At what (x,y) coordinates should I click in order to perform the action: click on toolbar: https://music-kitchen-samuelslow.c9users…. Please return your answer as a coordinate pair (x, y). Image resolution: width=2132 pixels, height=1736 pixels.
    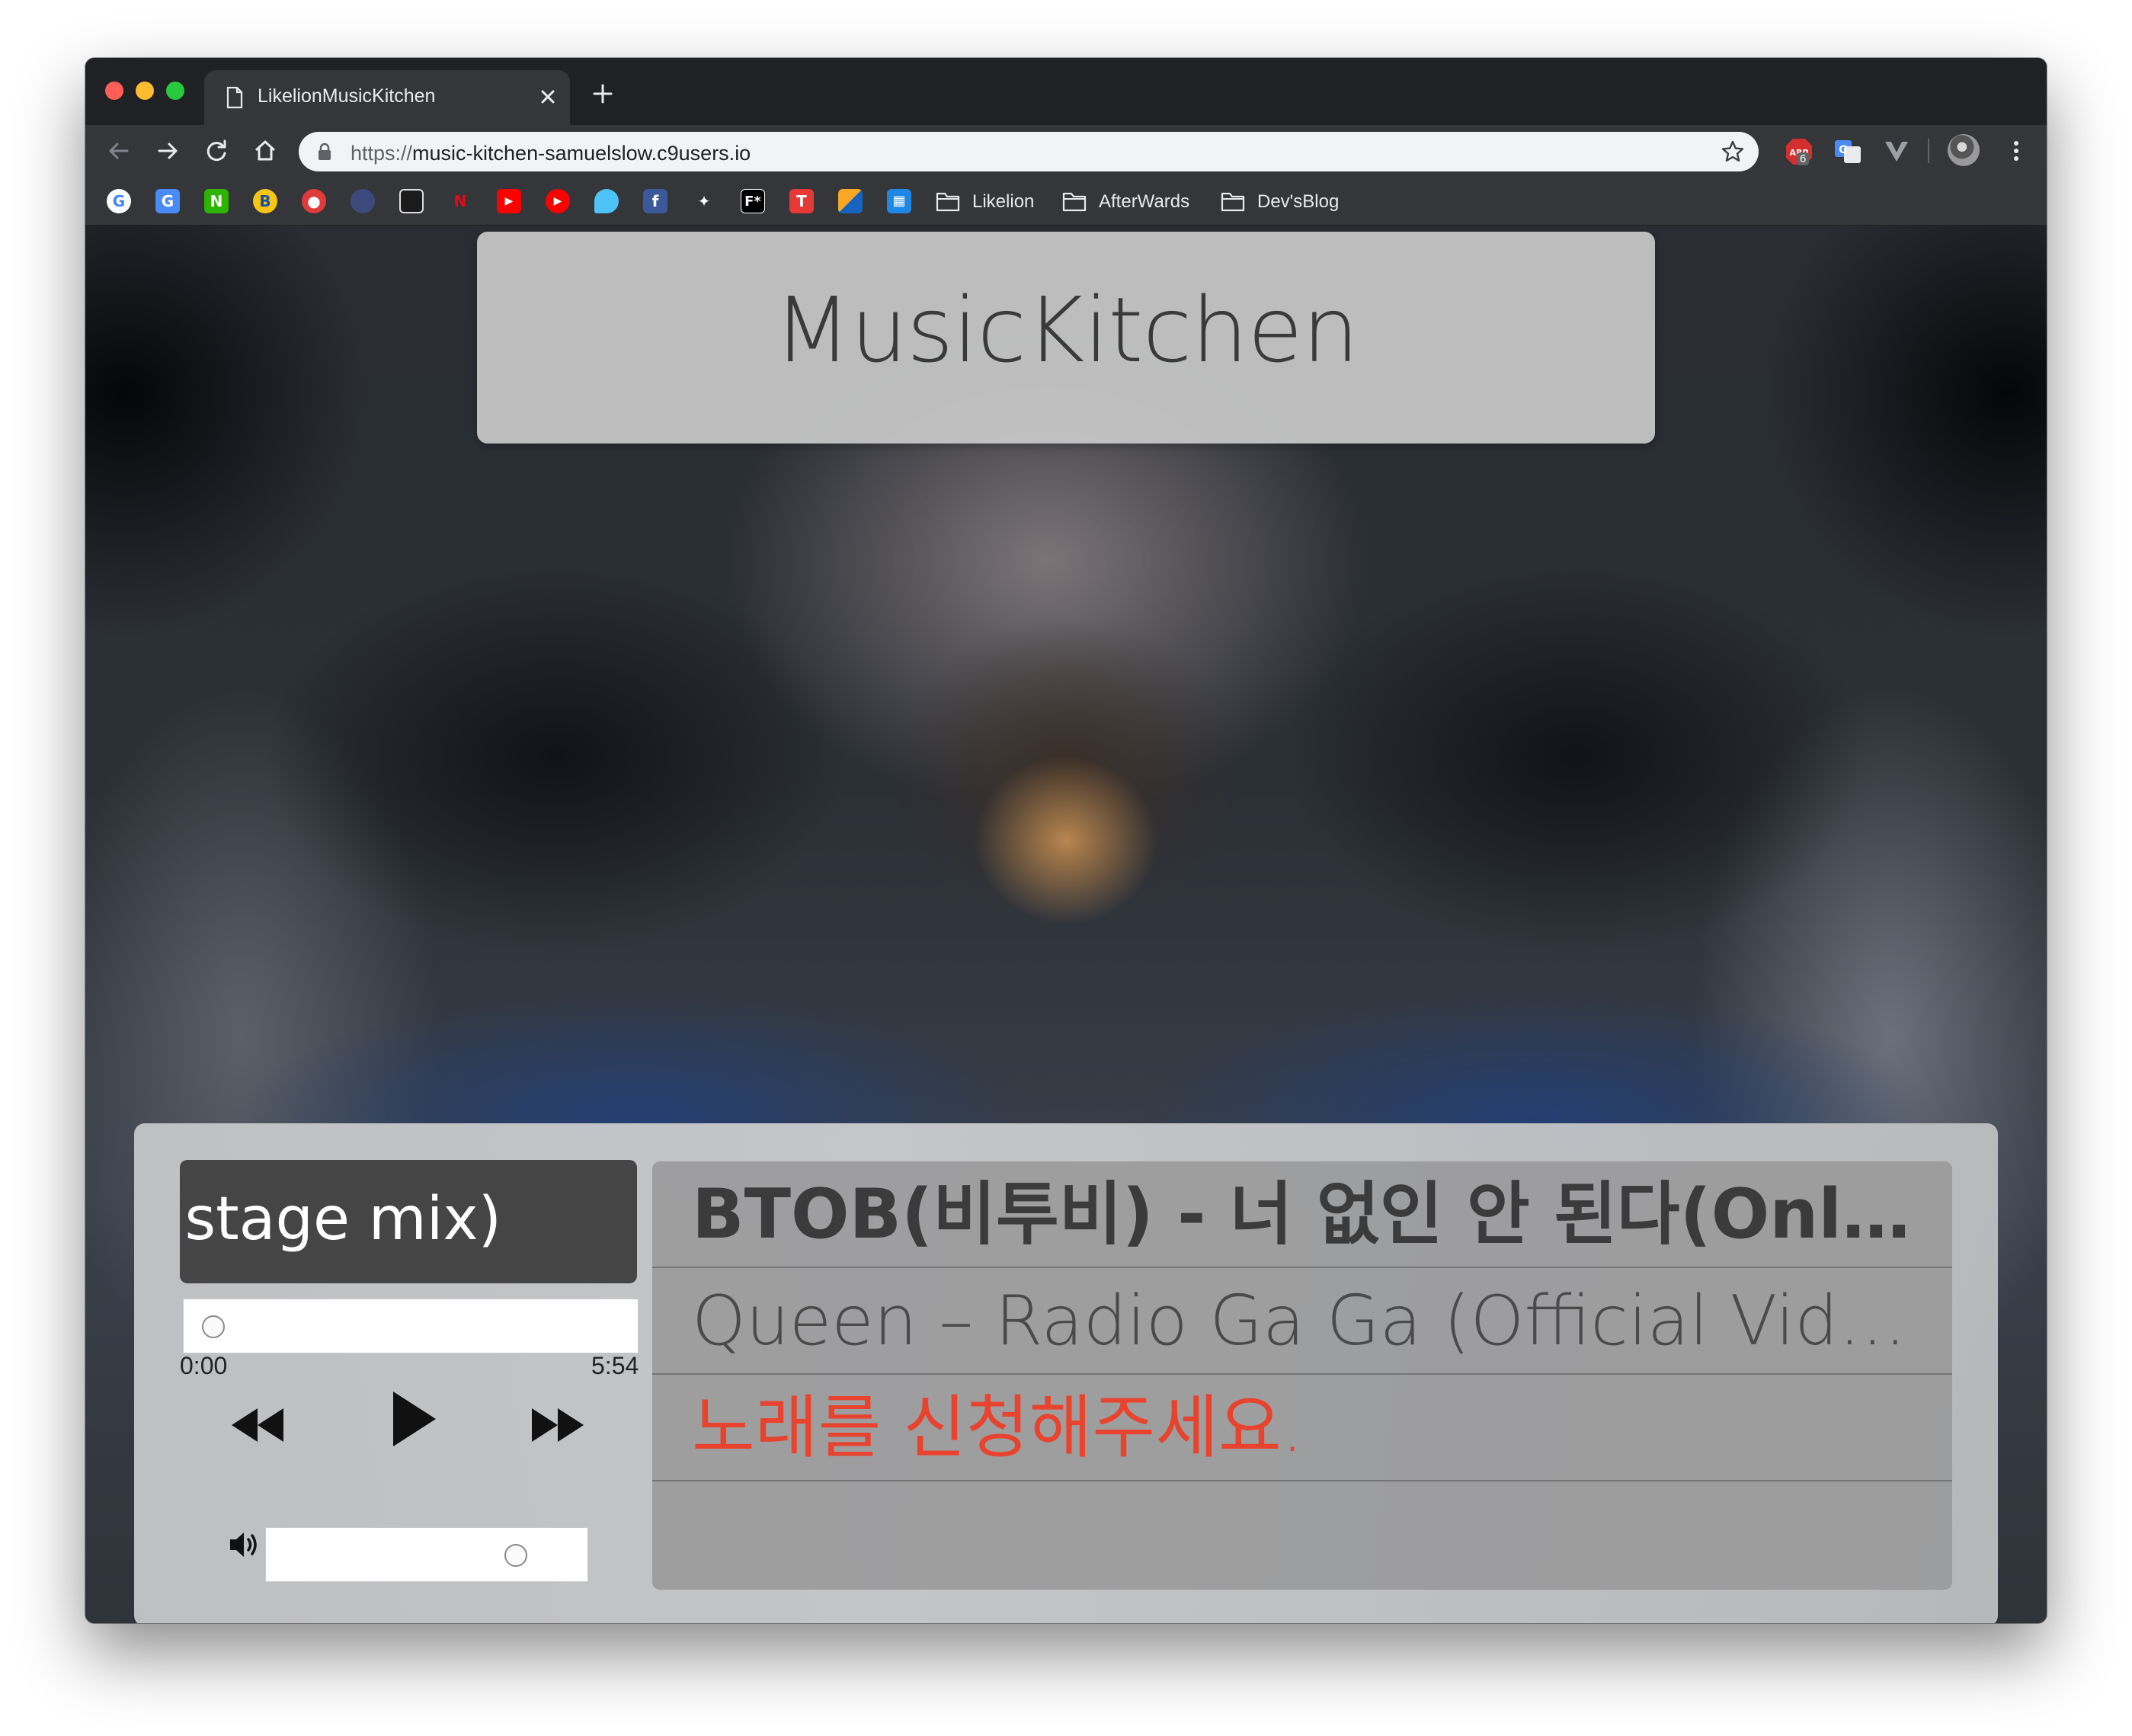
    Looking at the image, I should click on (1066, 151).